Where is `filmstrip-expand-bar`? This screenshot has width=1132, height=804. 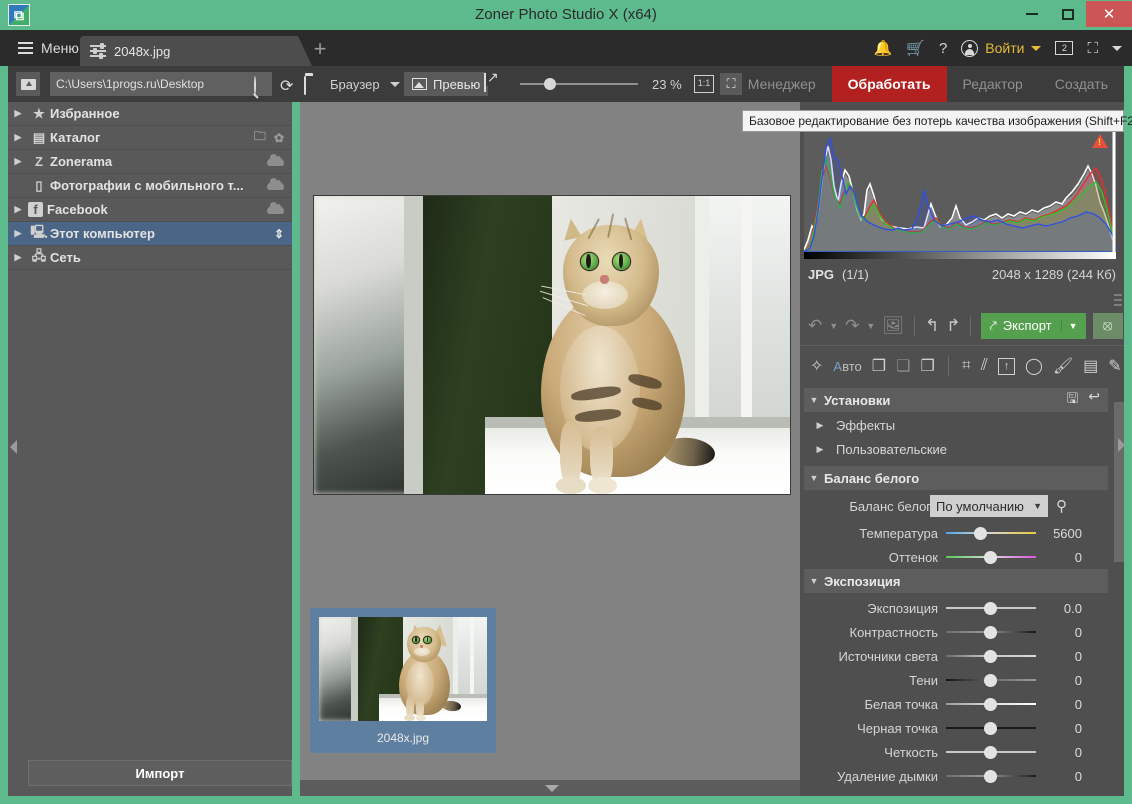 filmstrip-expand-bar is located at coordinates (550, 788).